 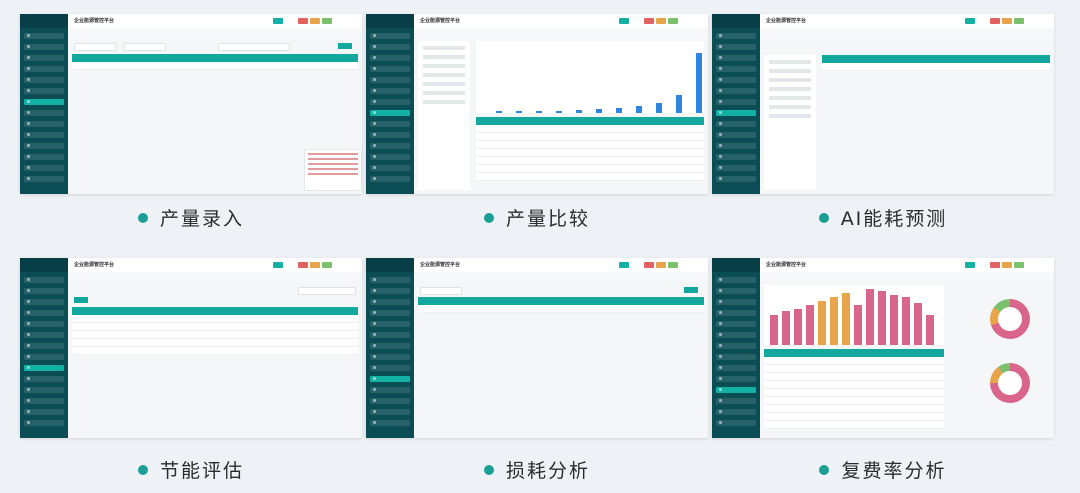 I want to click on caption-production-compare: 产量比较, so click(x=537, y=217).